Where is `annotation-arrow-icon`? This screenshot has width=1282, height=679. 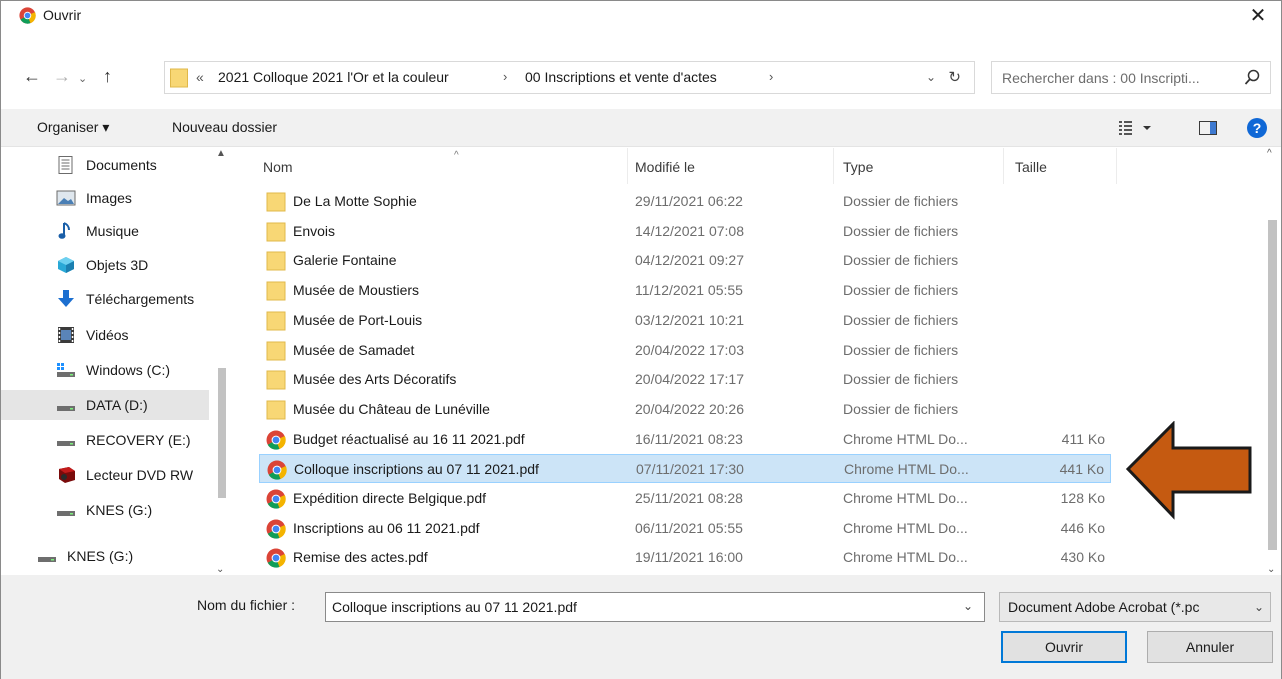
annotation-arrow-icon is located at coordinates (1188, 470).